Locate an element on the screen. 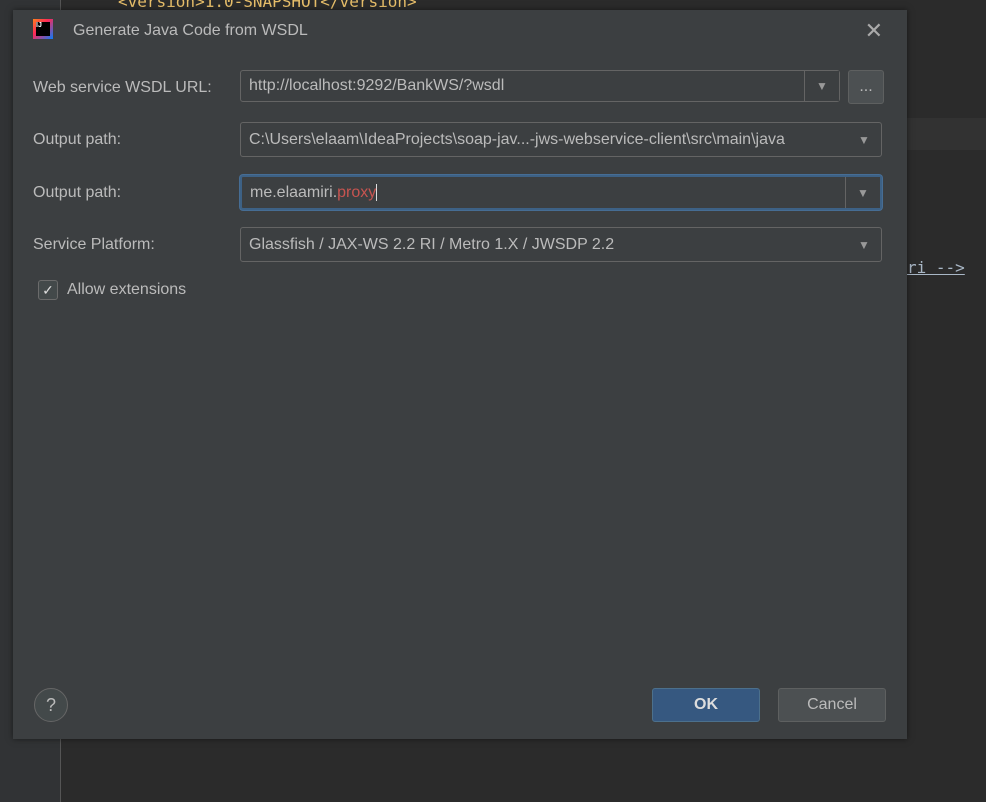  package-value: me.elaamiri.proxy is located at coordinates (314, 193).